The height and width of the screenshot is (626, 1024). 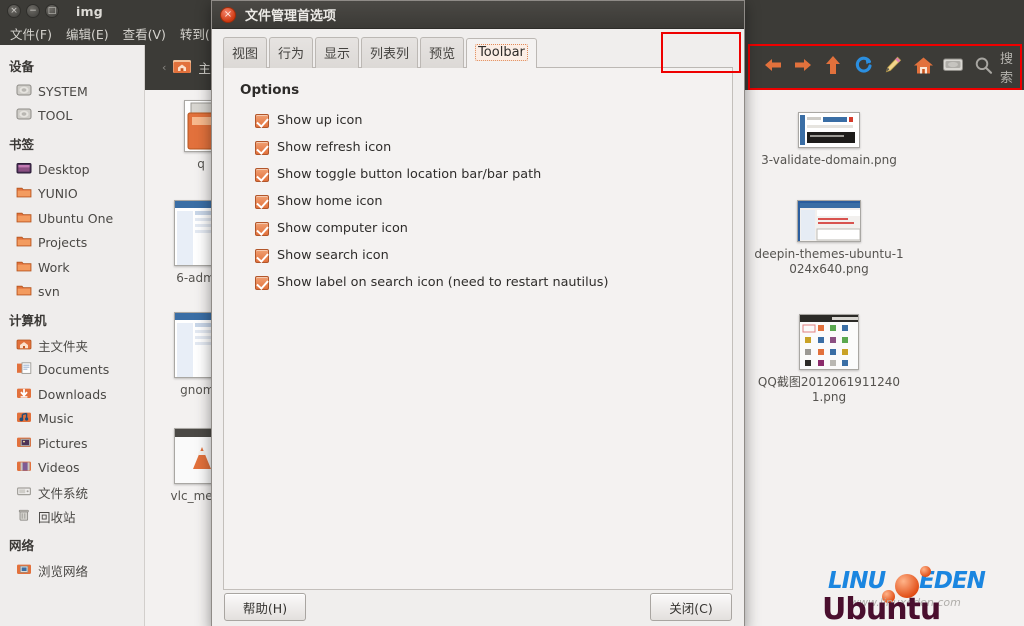 I want to click on back-arrow-icon, so click(x=773, y=67).